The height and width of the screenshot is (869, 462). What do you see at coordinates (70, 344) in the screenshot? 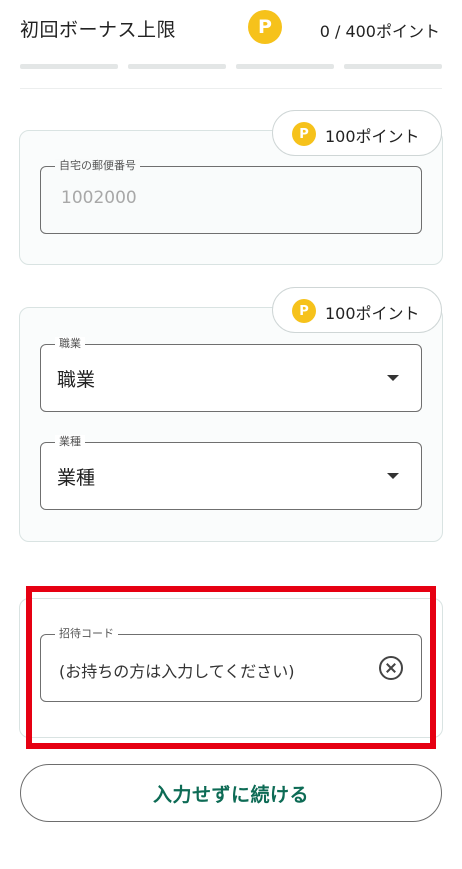
I see `occupation-label: 職業` at bounding box center [70, 344].